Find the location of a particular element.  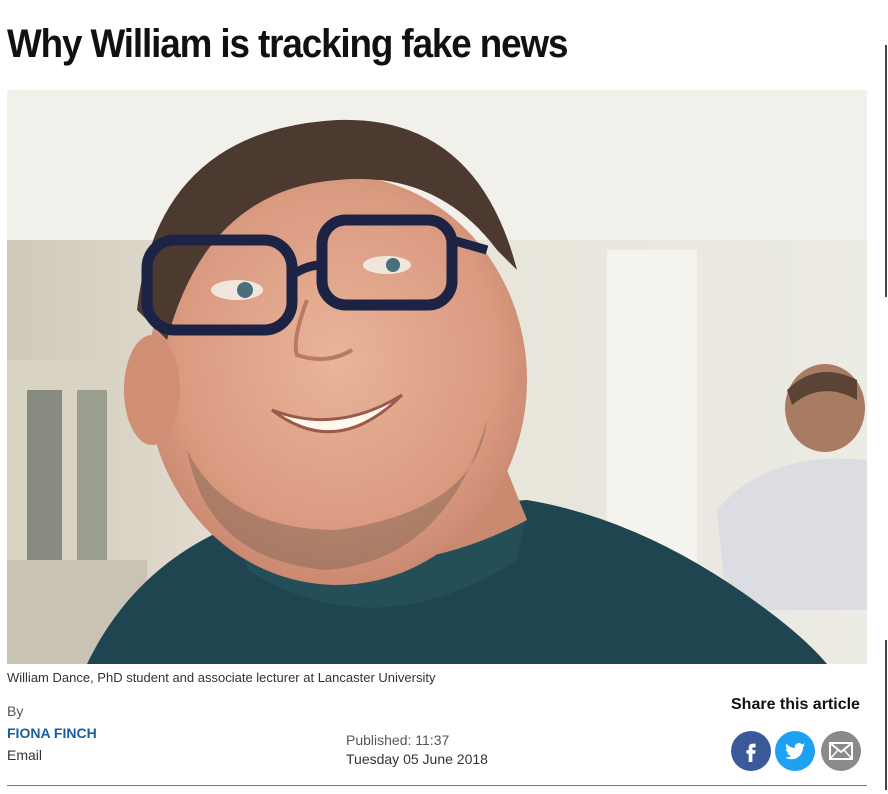

publish-time: Published: 11:37 is located at coordinates (398, 740).